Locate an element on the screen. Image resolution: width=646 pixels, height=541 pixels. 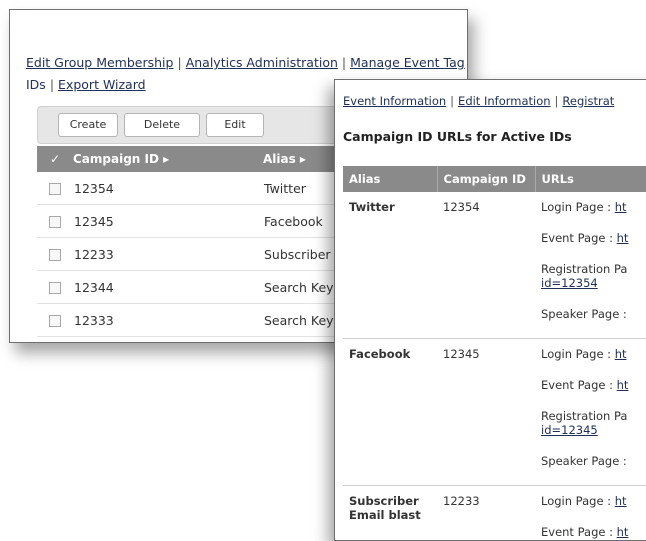
registration-page-url: Registration Paid=12354 is located at coordinates (593, 284).